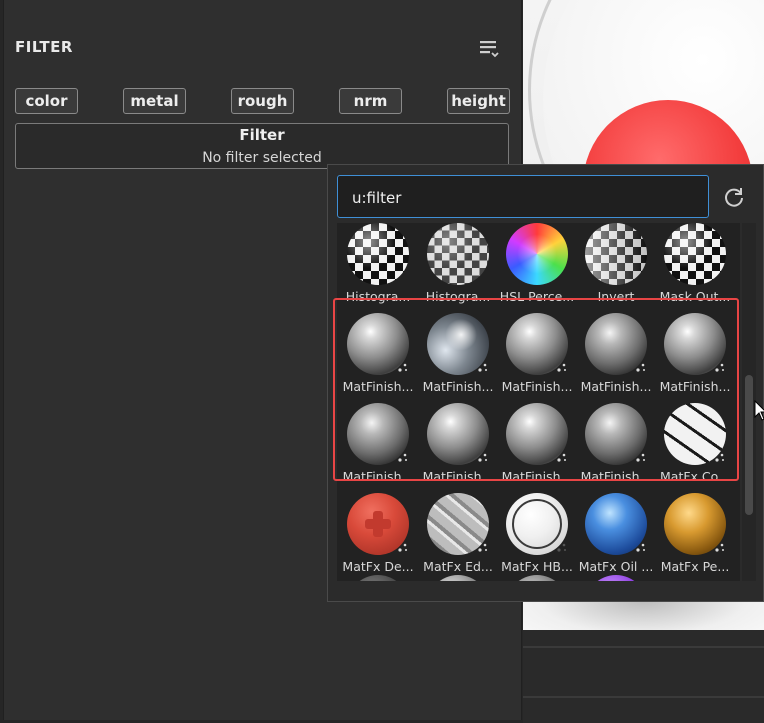 This screenshot has width=764, height=723. I want to click on tag-color-button: color, so click(46, 101).